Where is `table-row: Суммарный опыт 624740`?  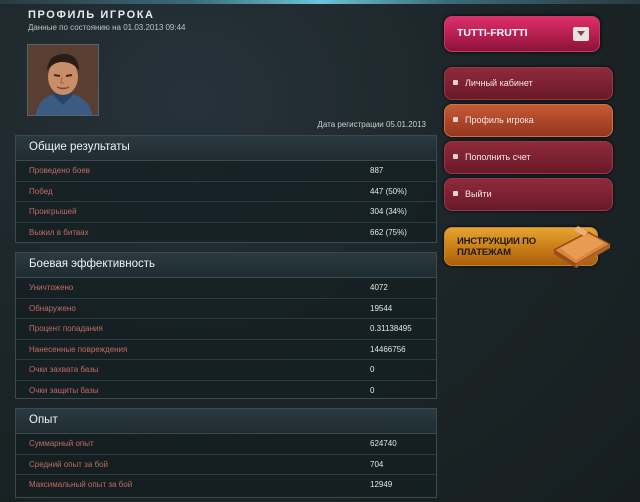
table-row: Суммарный опыт 624740 is located at coordinates (226, 444).